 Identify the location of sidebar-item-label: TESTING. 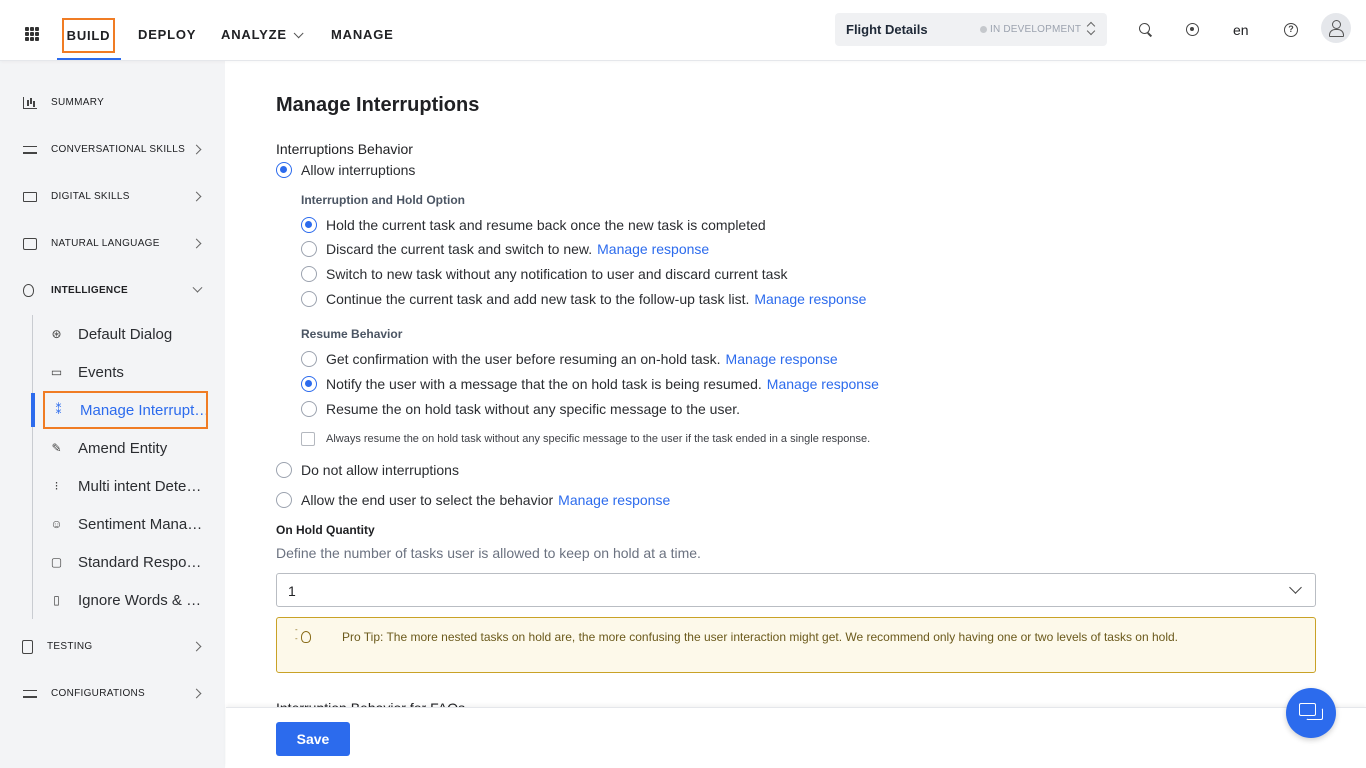
(70, 646).